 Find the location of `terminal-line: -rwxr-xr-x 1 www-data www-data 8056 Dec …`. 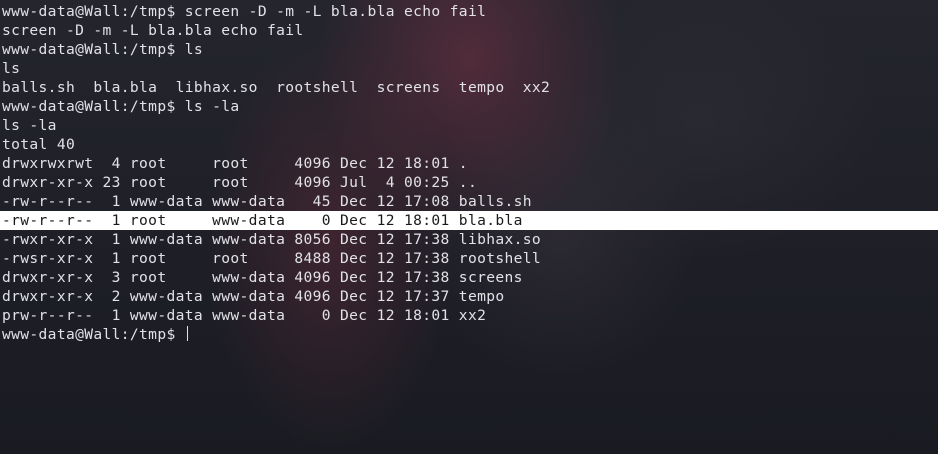

terminal-line: -rwxr-xr-x 1 www-data www-data 8056 Dec … is located at coordinates (272, 239).